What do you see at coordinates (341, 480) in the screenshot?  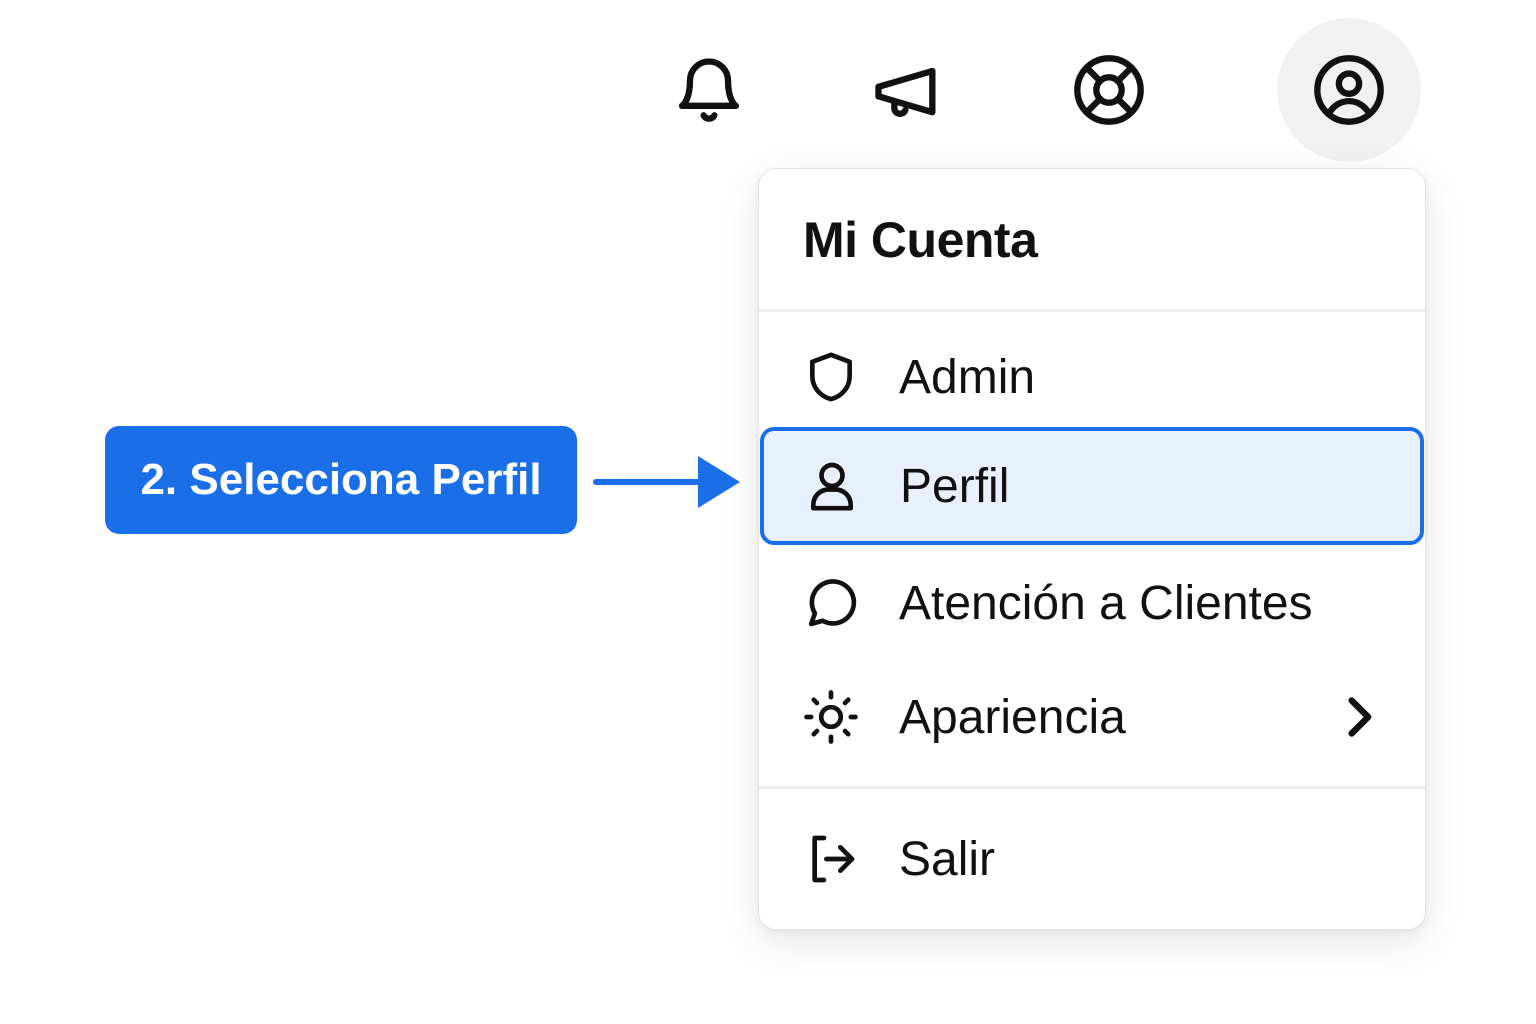 I see `instruction-callout: 2. Selecciona Perfil` at bounding box center [341, 480].